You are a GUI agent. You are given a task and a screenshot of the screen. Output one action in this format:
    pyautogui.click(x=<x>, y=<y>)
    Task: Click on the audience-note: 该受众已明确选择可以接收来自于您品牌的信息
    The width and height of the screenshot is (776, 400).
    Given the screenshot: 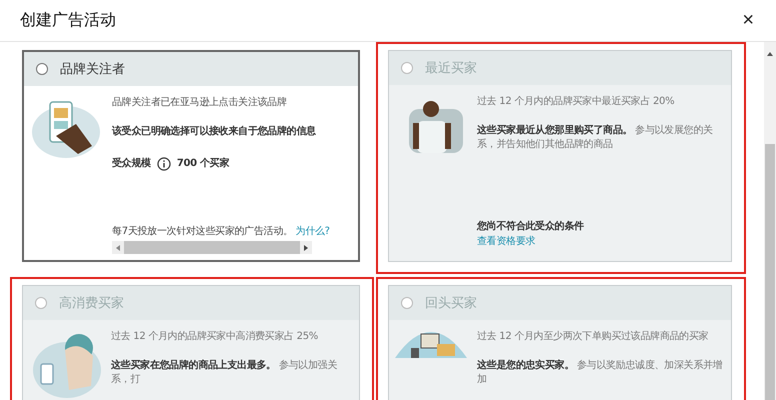 What is the action you would take?
    pyautogui.click(x=214, y=131)
    